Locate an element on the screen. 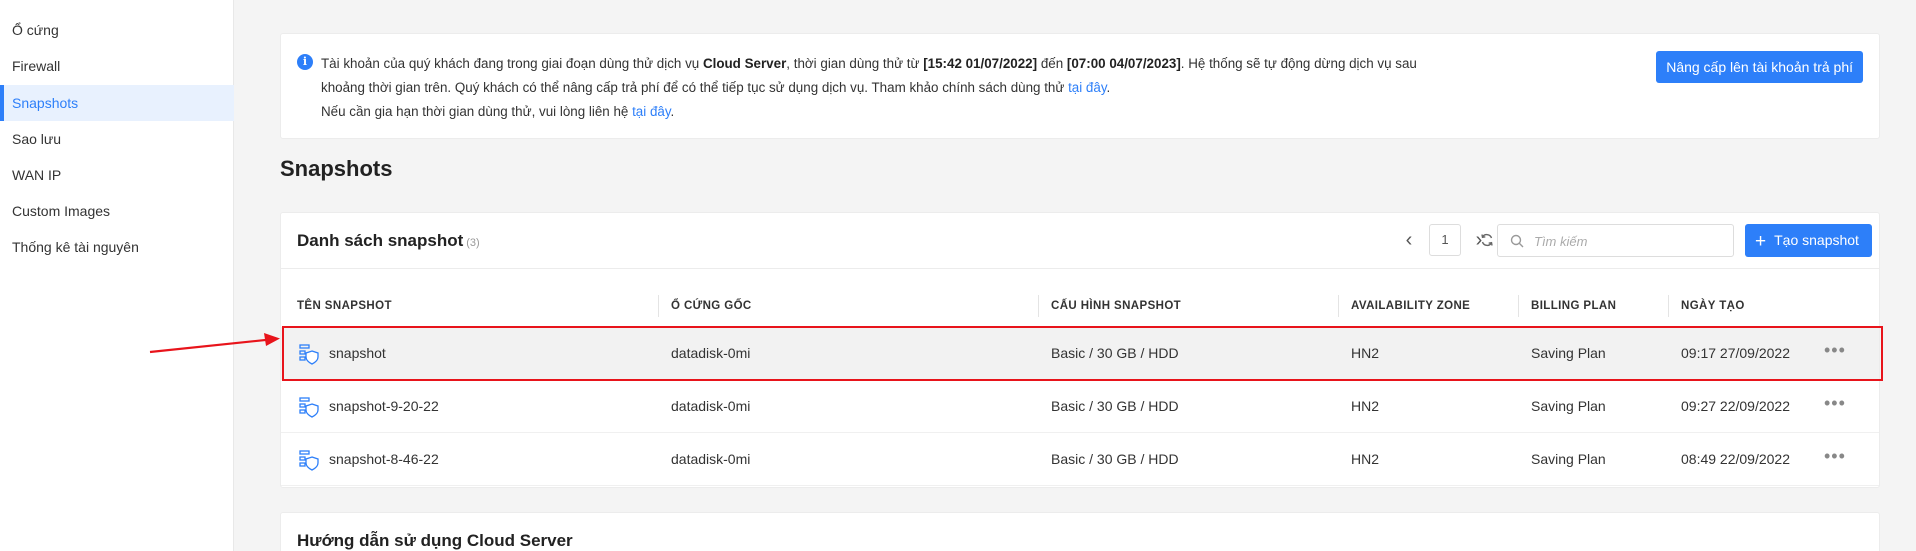 Image resolution: width=1916 pixels, height=551 pixels. sidebar-item-disk: Ổ cứng is located at coordinates (117, 30).